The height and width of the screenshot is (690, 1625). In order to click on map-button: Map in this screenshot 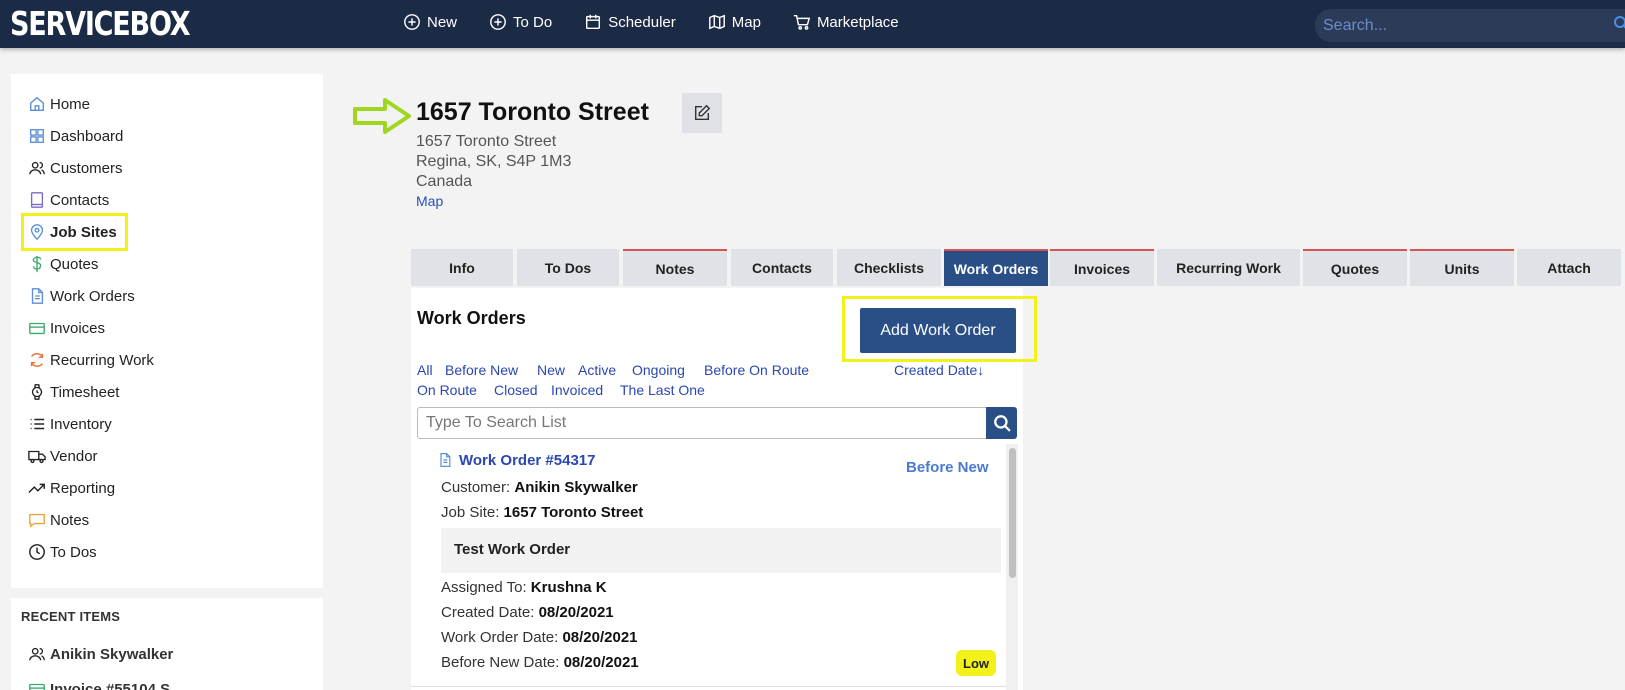, I will do `click(734, 22)`.